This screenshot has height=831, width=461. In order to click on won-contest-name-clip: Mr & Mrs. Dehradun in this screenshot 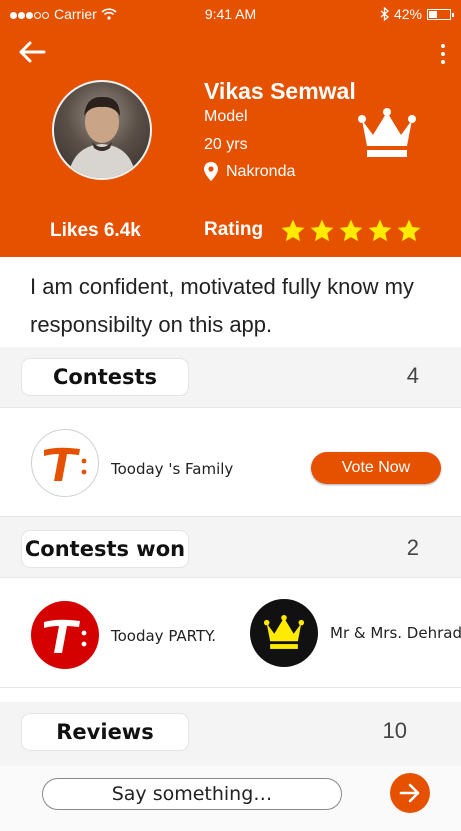, I will do `click(395, 635)`.